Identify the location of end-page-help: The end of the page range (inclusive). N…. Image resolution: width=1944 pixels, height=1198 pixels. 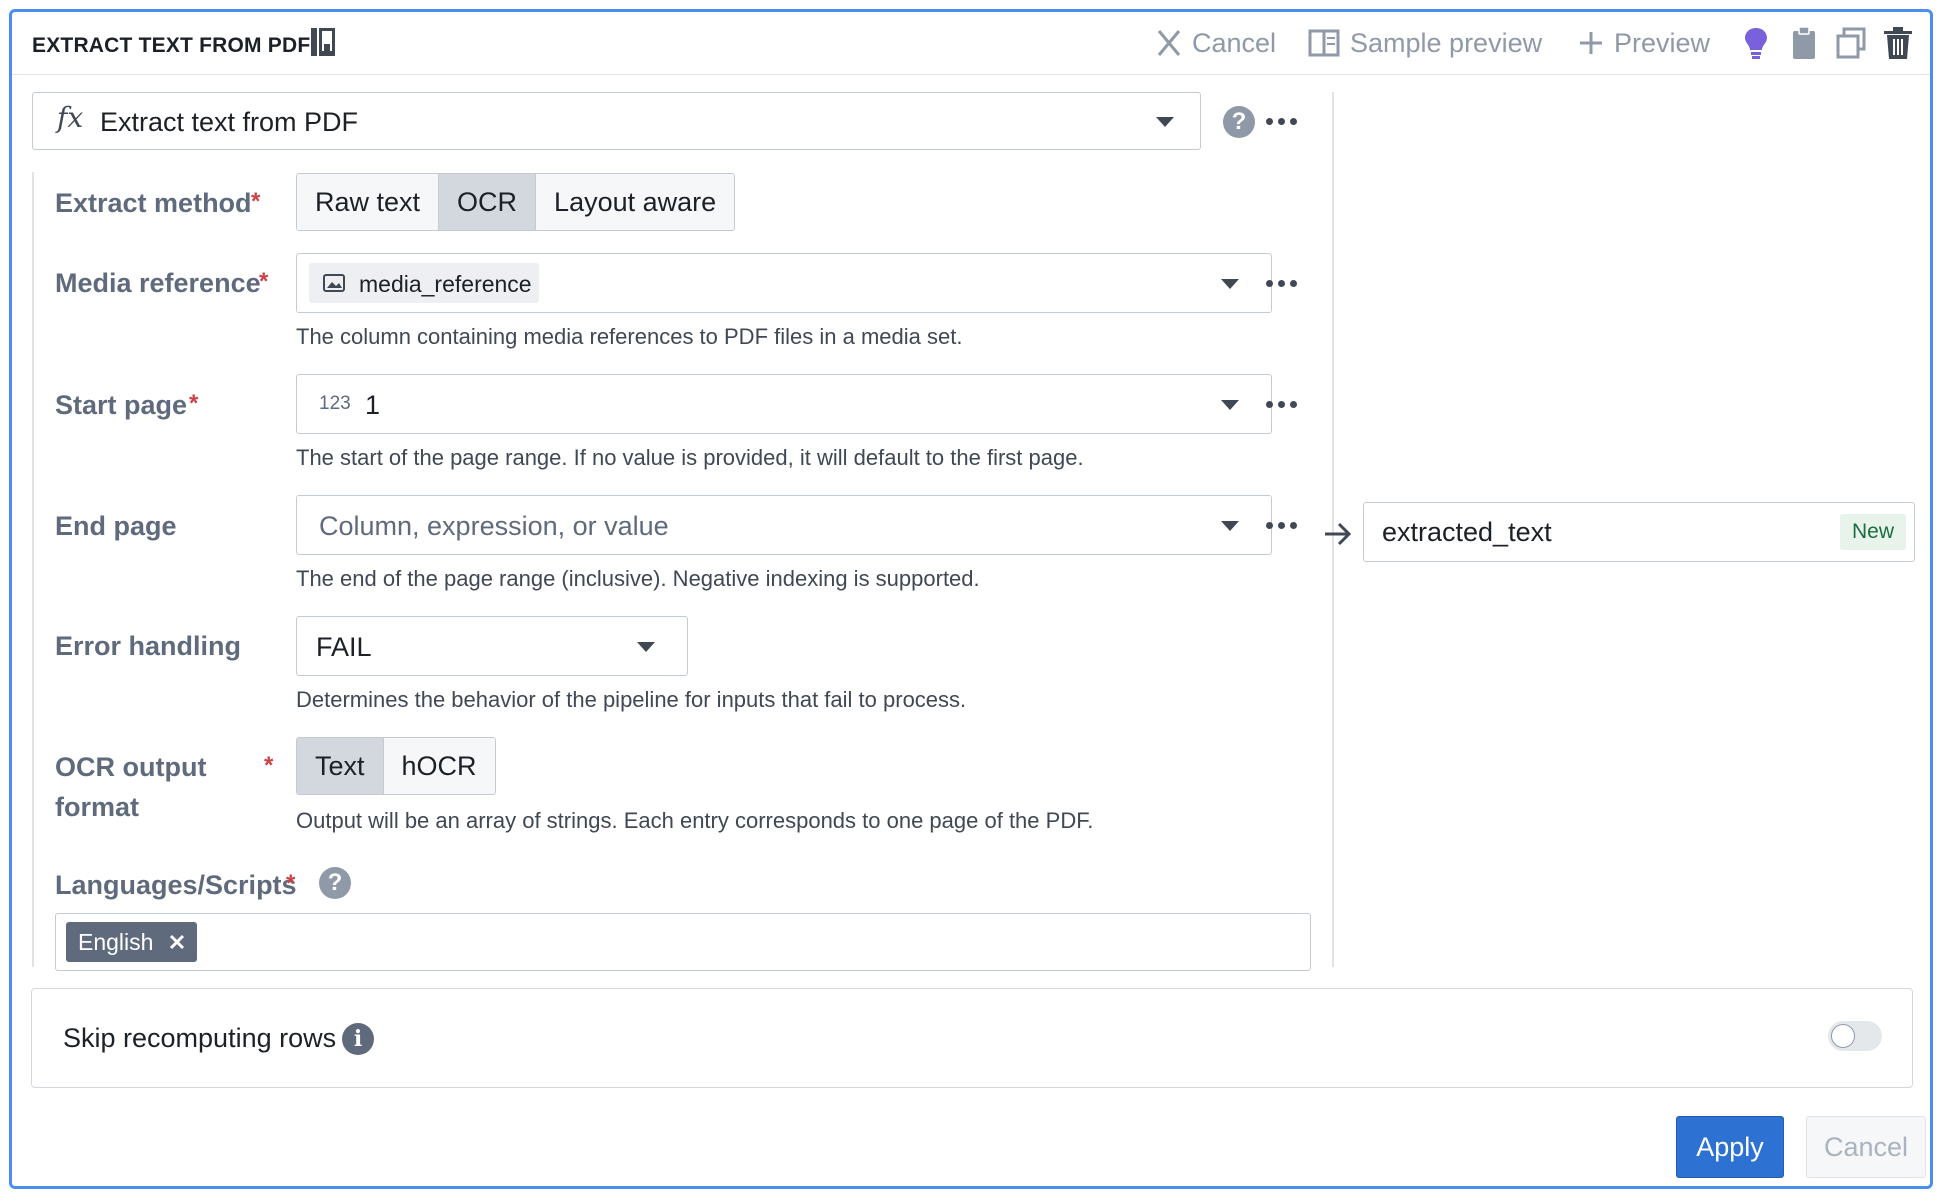
(638, 578).